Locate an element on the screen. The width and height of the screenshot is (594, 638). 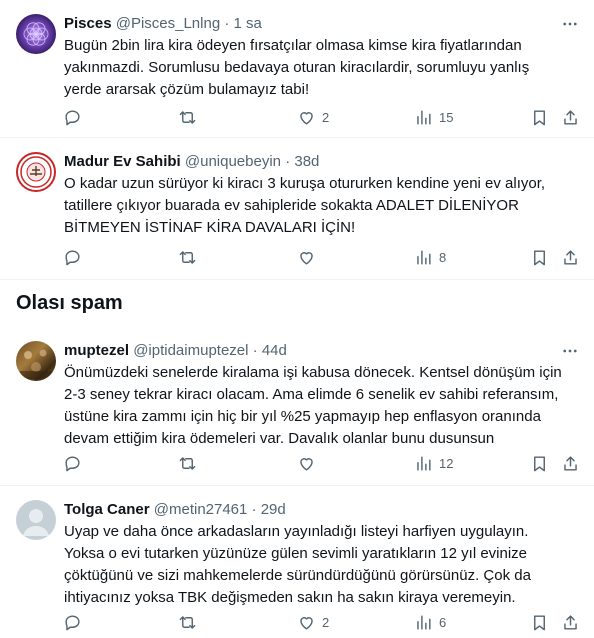
tweet-header: Tolga Caner @metin27461 · 29d is located at coordinates (175, 510).